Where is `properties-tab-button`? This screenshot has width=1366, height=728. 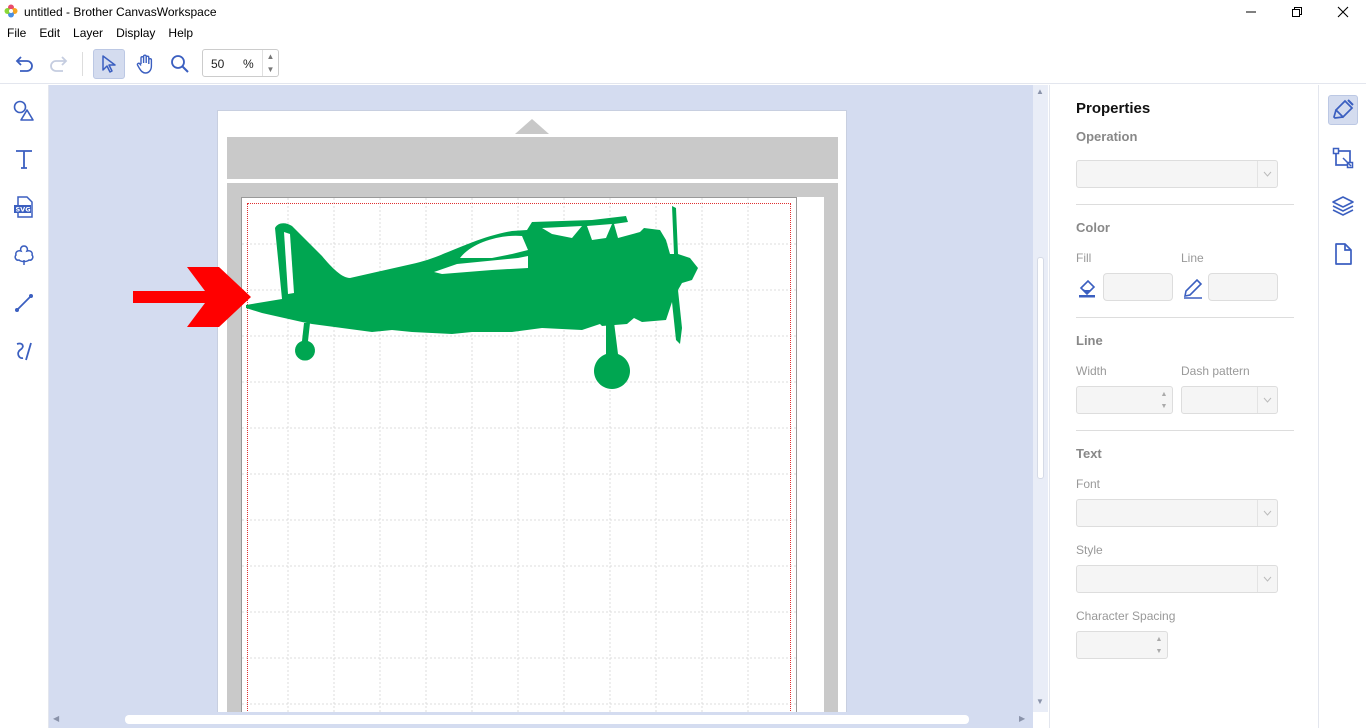
properties-tab-button is located at coordinates (1343, 110).